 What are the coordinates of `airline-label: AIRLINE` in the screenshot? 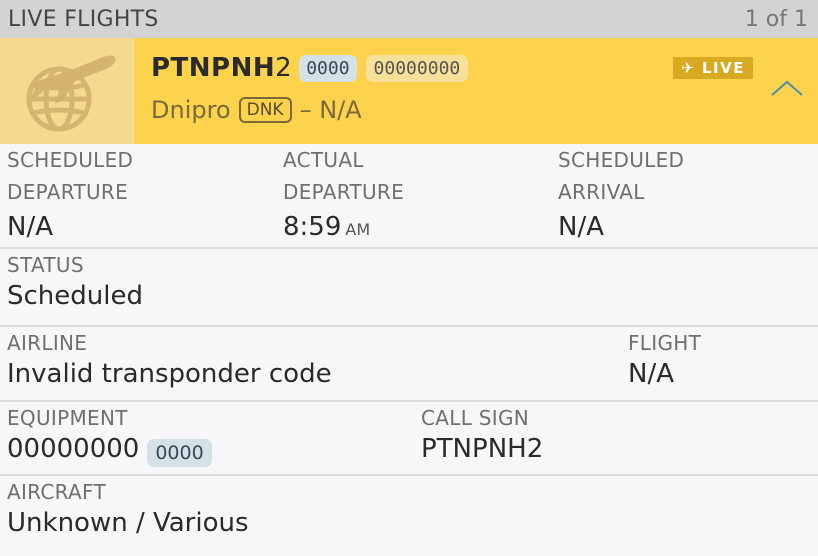 It's located at (47, 343).